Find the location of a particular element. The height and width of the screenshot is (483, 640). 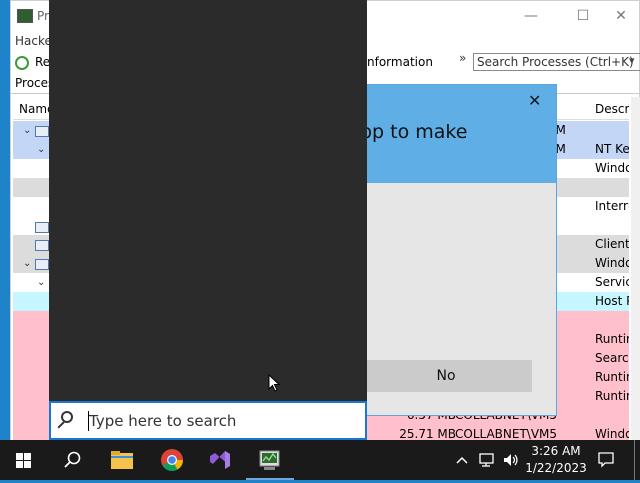

taskbar-search-button is located at coordinates (72, 460).